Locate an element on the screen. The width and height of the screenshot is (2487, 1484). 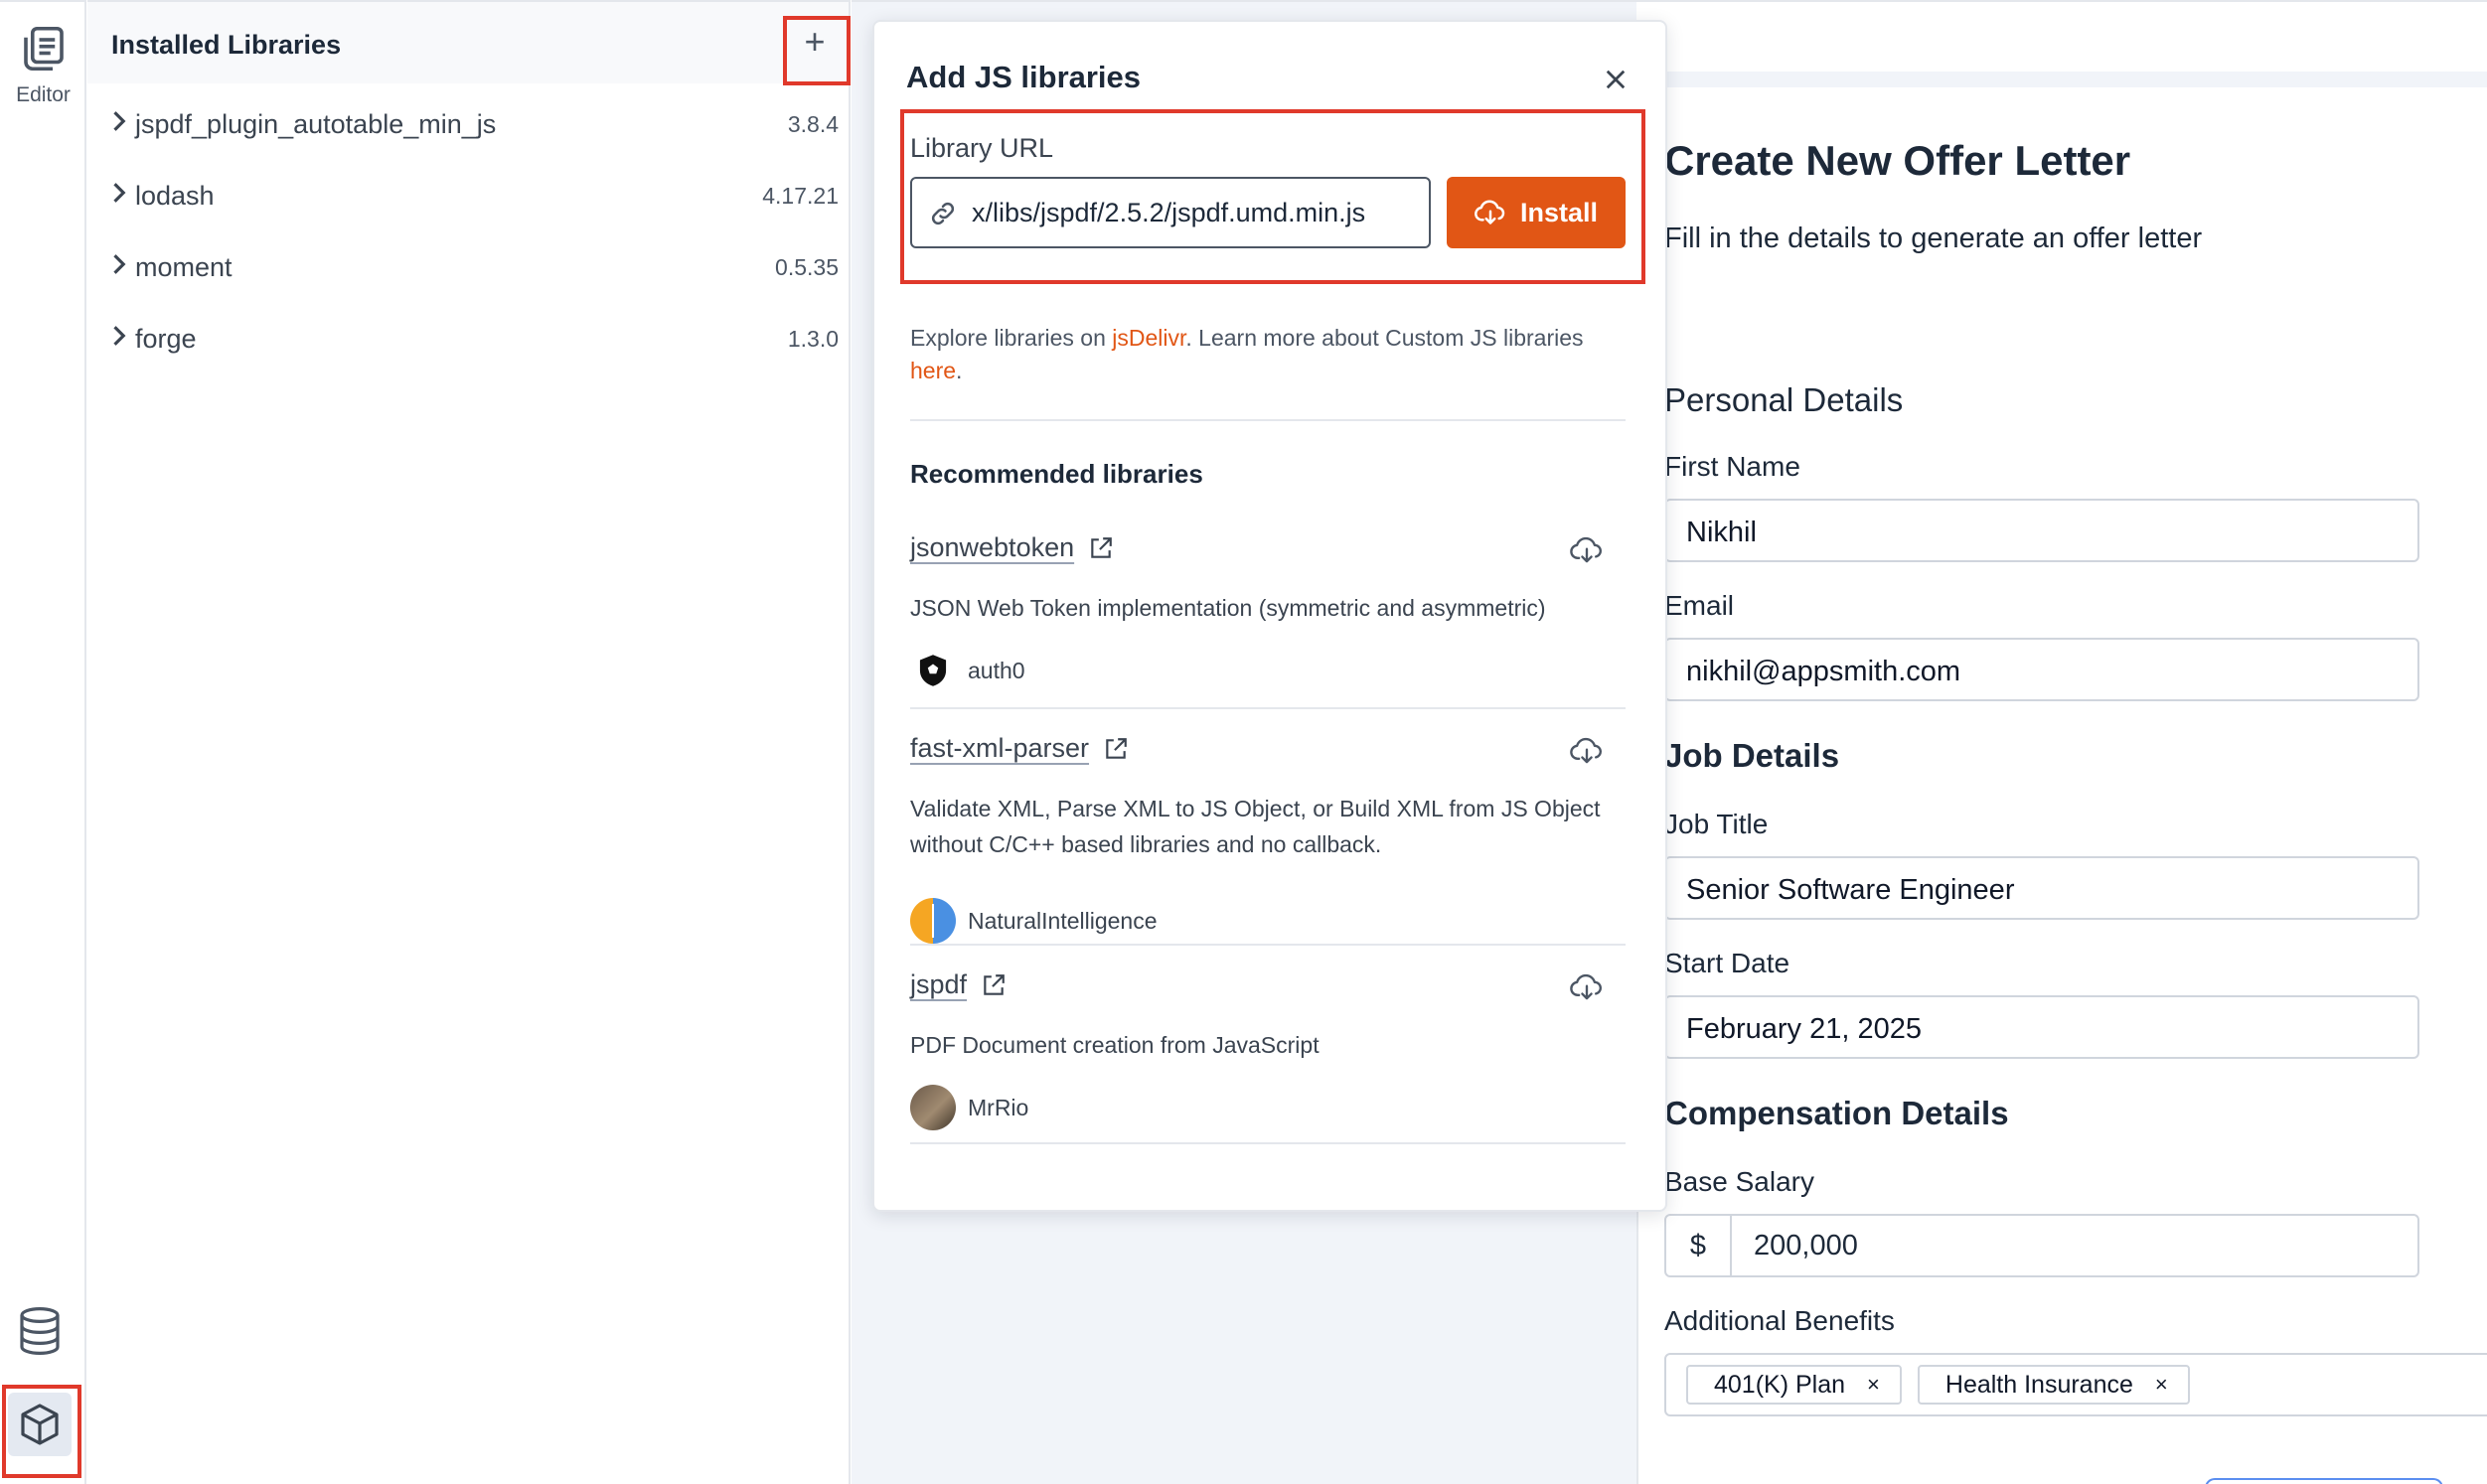
benefits-multiselect: 401(K) Plan × Health Insurance × is located at coordinates (2075, 1384).